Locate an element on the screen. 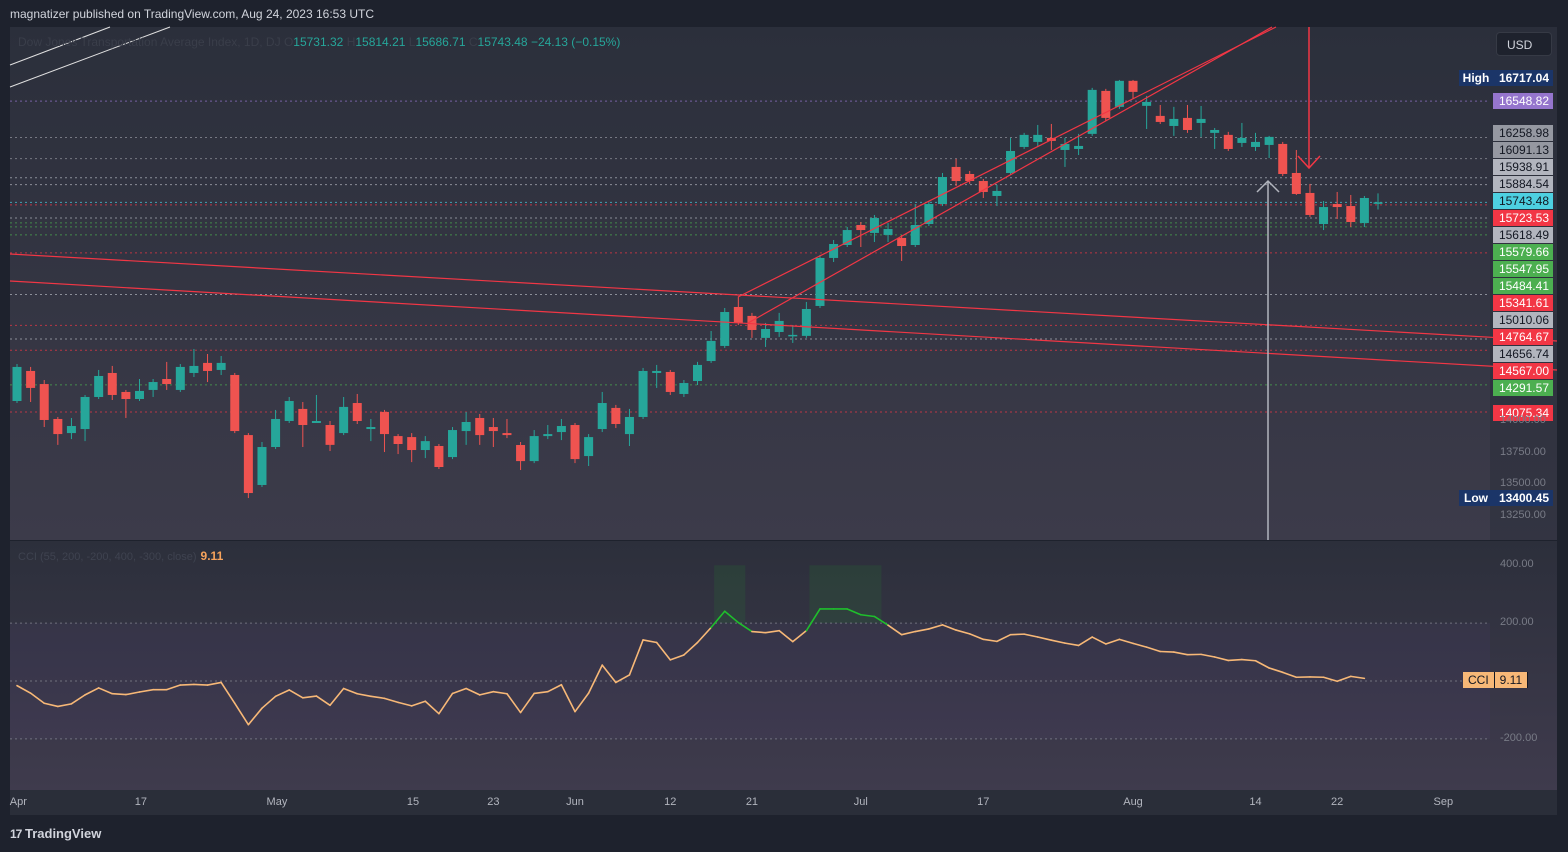 This screenshot has height=852, width=1568. price-label: 15618.49 is located at coordinates (1523, 235).